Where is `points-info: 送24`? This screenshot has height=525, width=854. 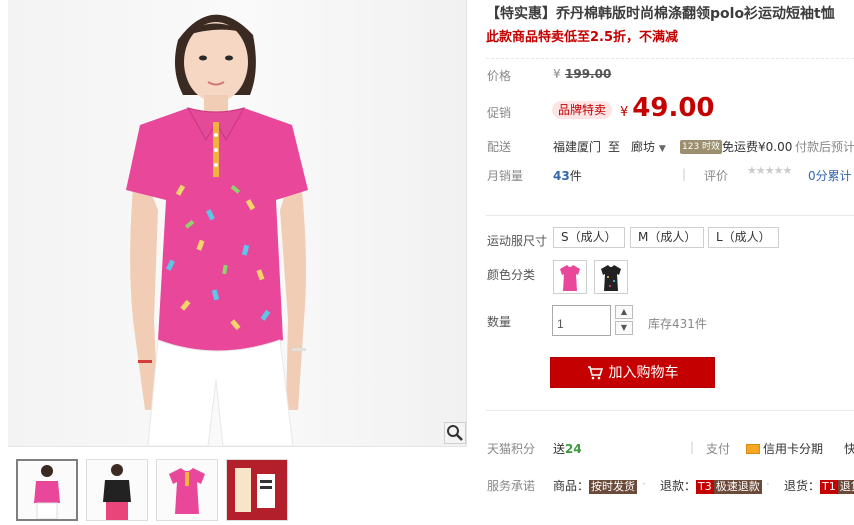
points-info: 送24 is located at coordinates (567, 448).